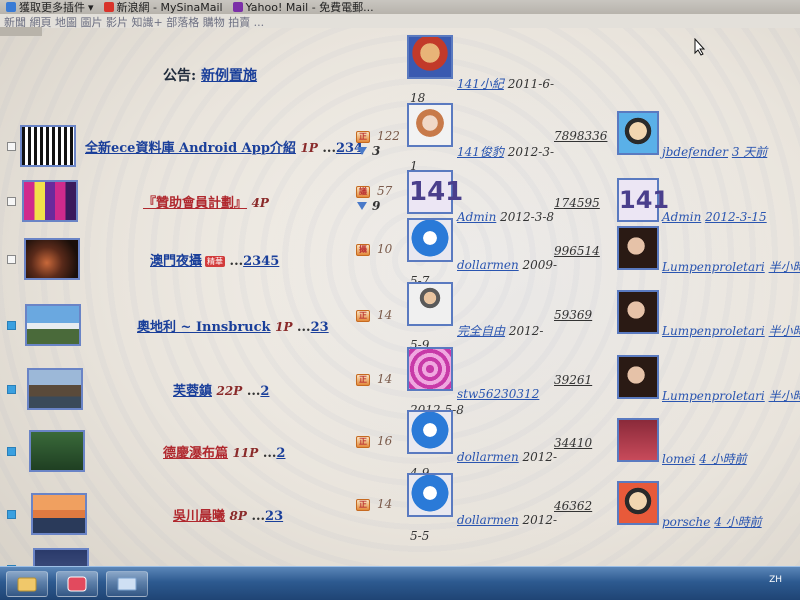 This screenshot has height=600, width=800. I want to click on last-post-time: 2012-3-15, so click(736, 217).